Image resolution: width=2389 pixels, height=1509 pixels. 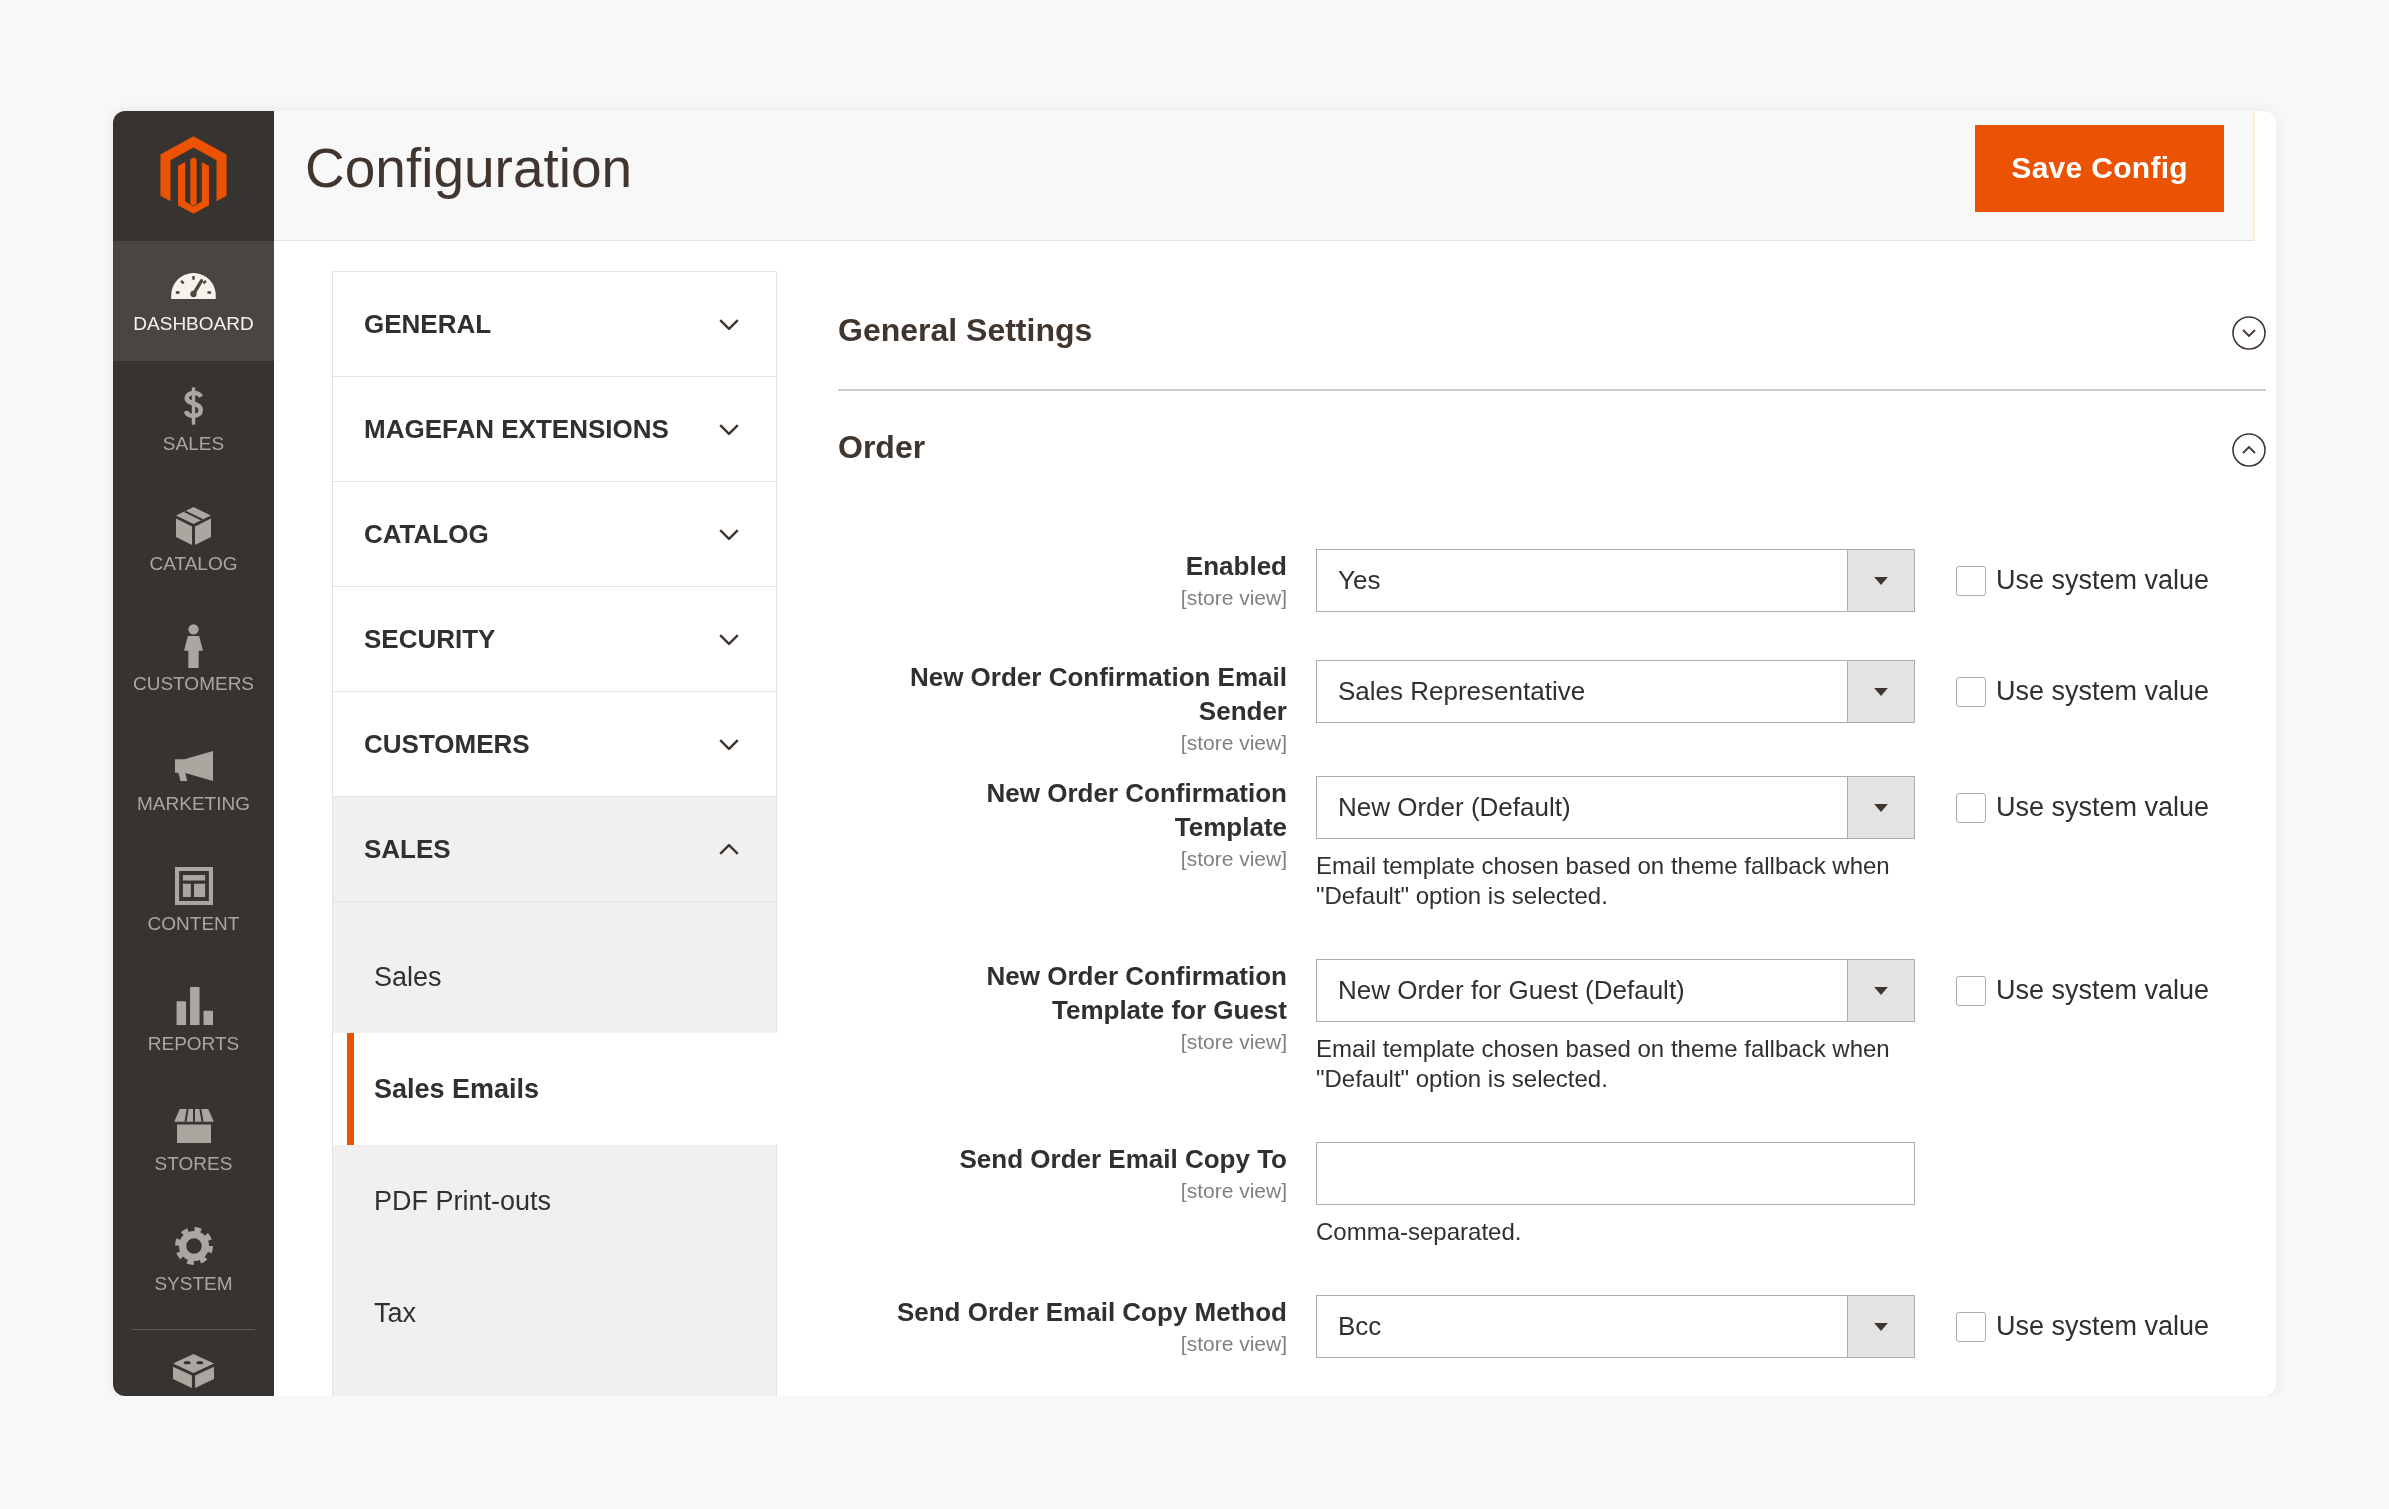 I want to click on page-title: Configuration, so click(x=469, y=168).